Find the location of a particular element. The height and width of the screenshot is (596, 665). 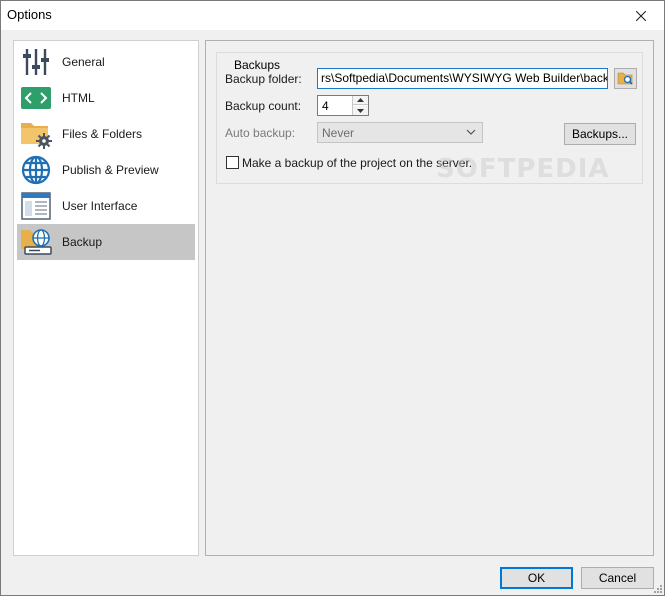

sidebar-item-publish-preview: Publish & Preview is located at coordinates (106, 170).